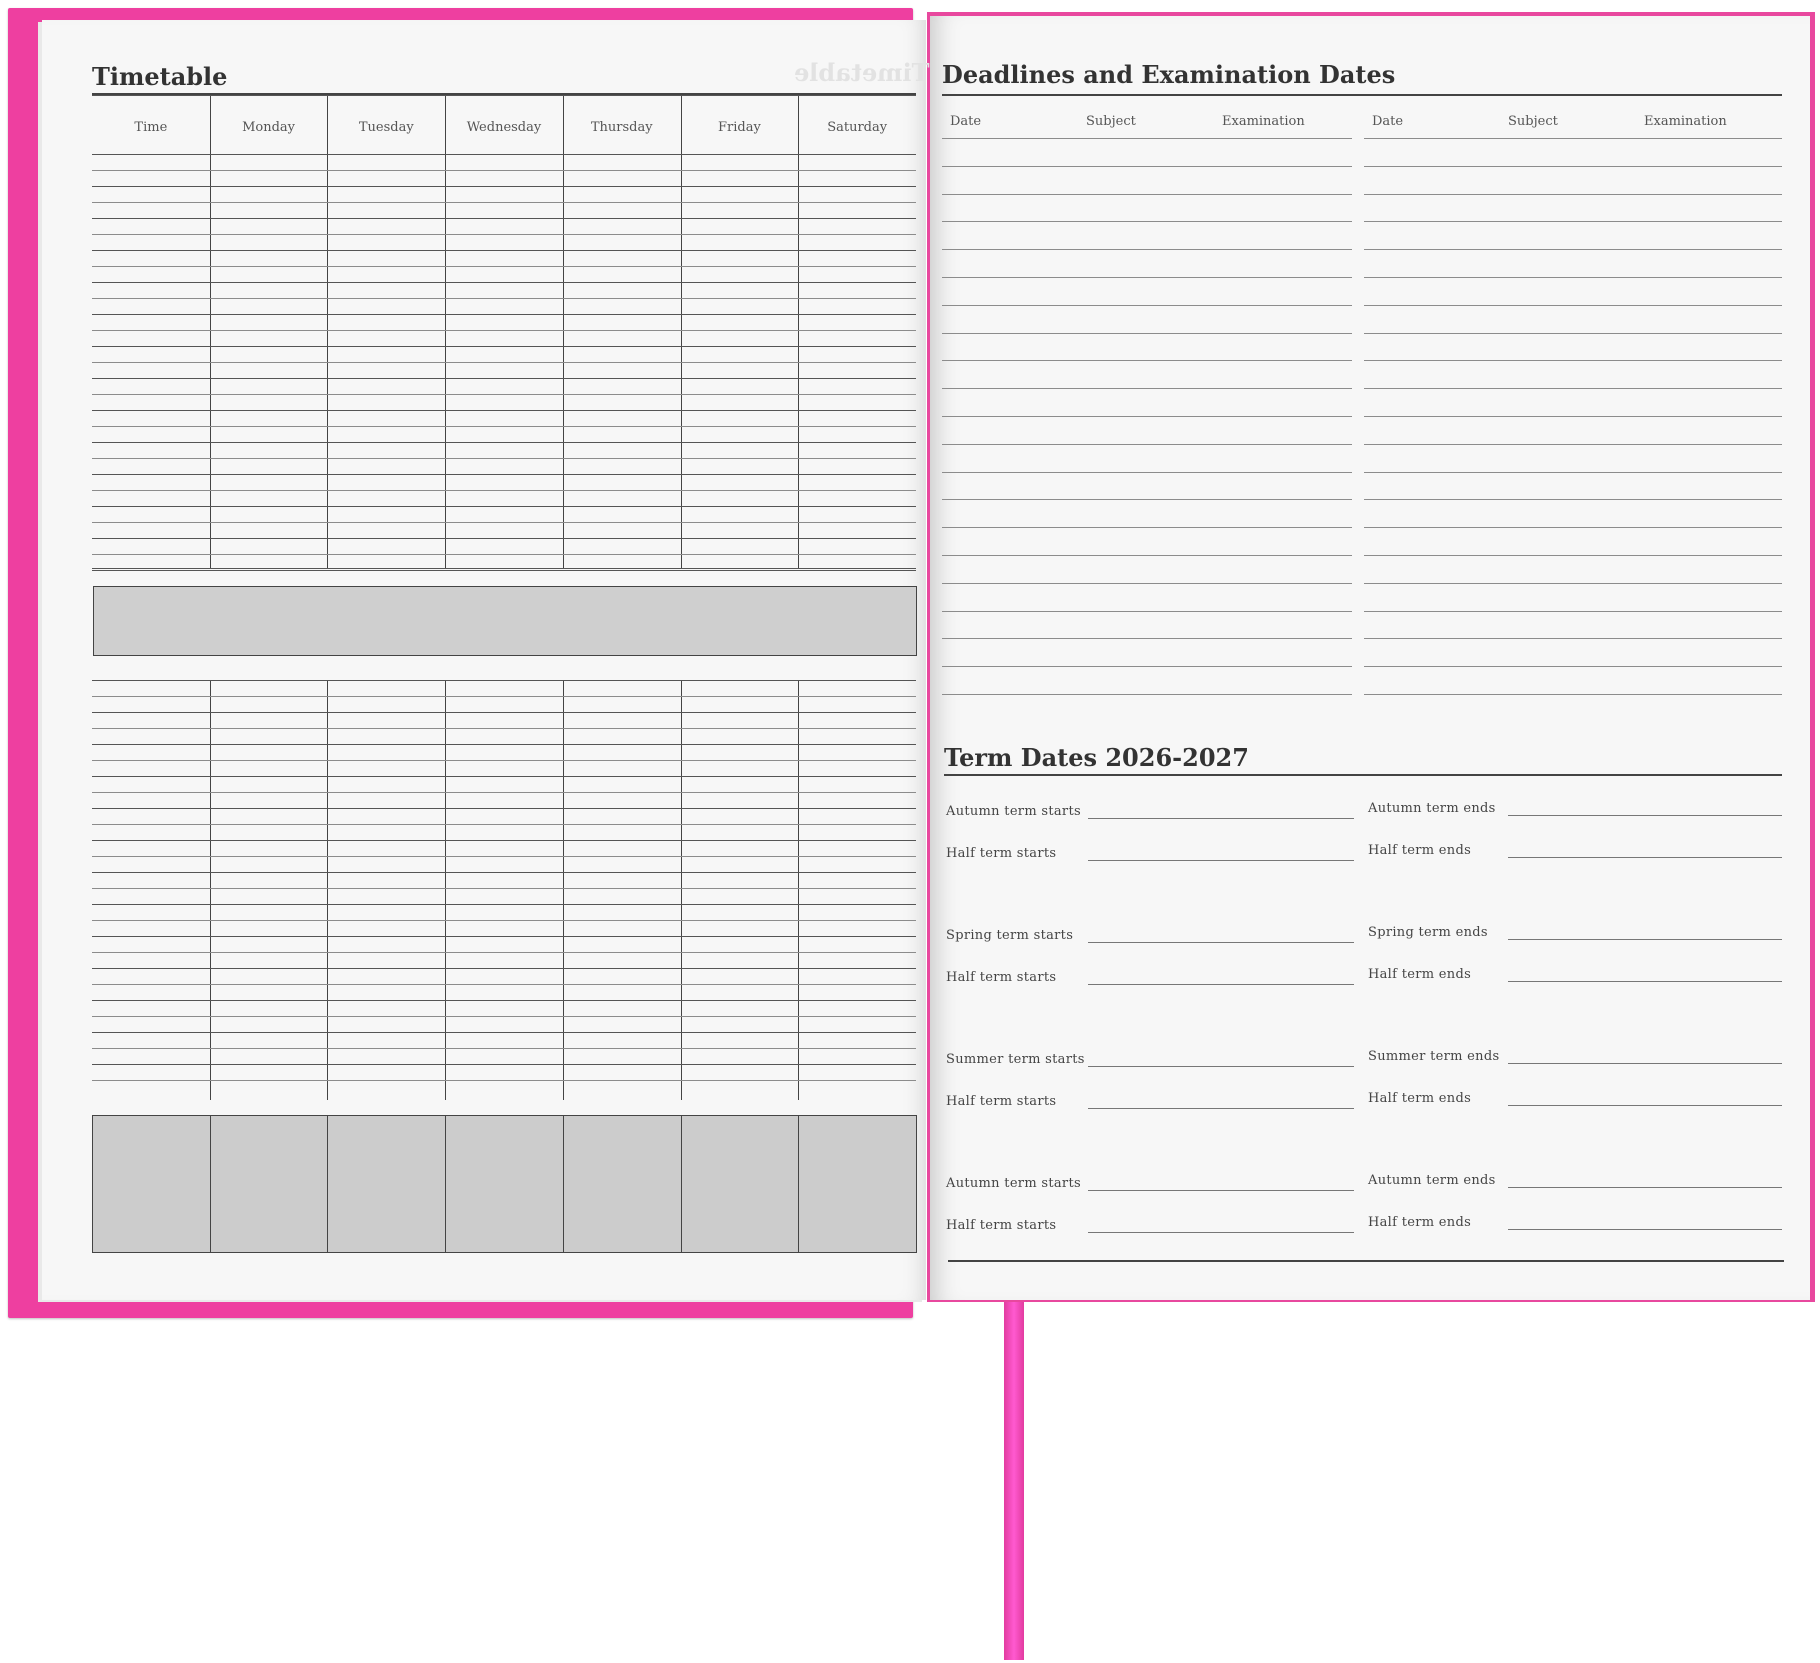  What do you see at coordinates (151, 127) in the screenshot?
I see `timetable-column-header: Time` at bounding box center [151, 127].